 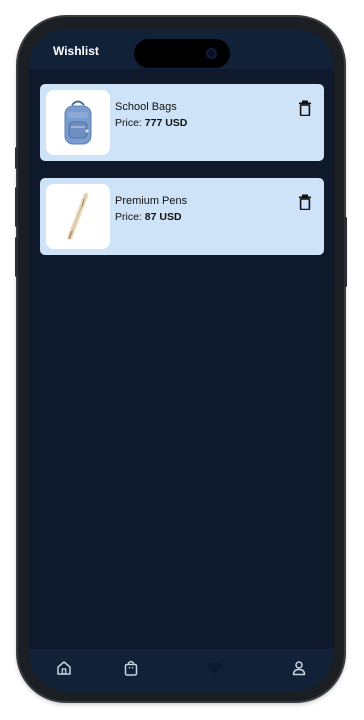 I want to click on wishlist-item: School Bags Price: 777 USD, so click(x=182, y=122).